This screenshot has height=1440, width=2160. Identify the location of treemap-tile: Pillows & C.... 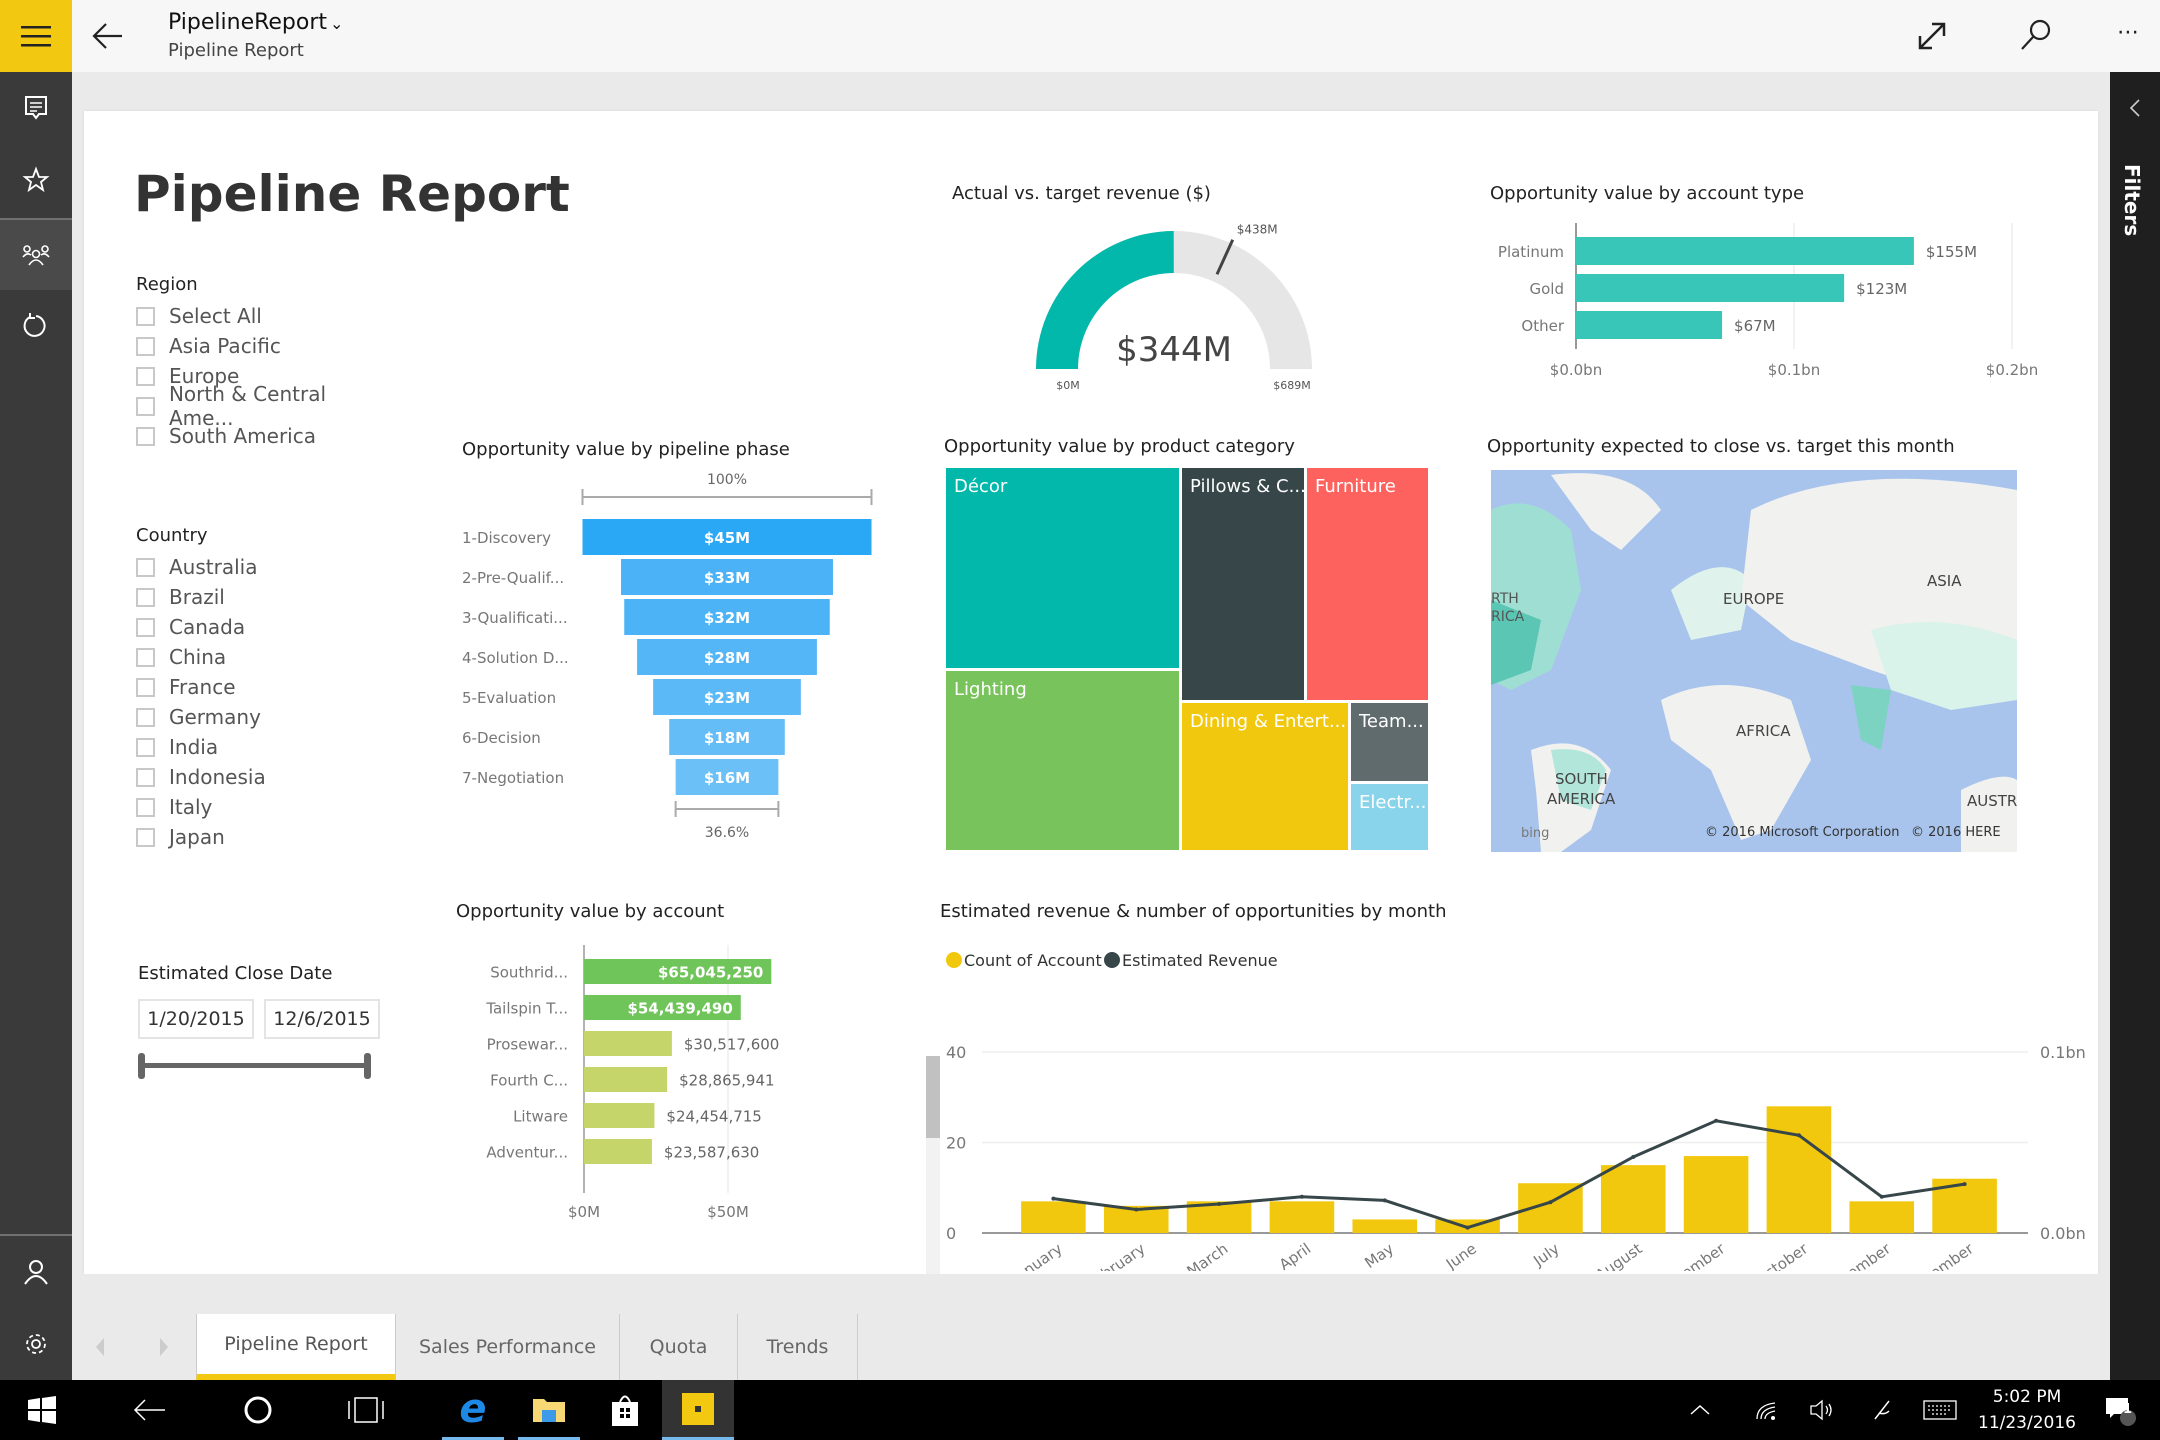
(1243, 584).